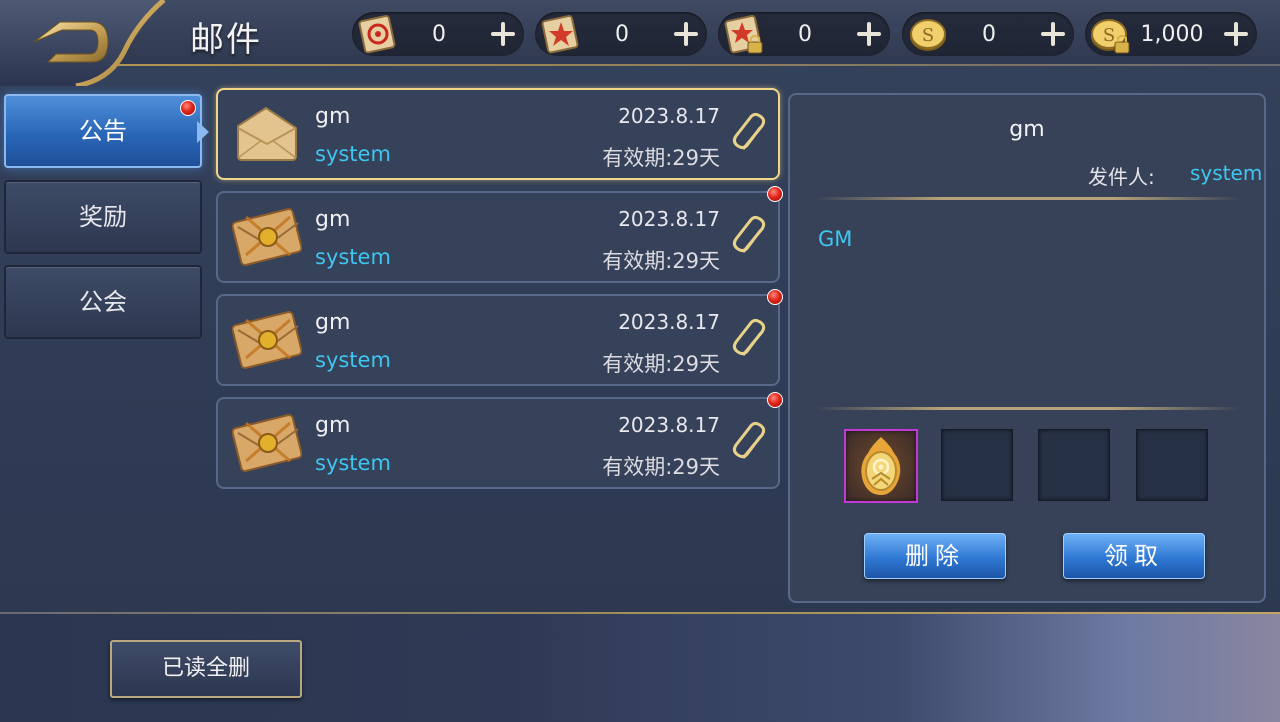 This screenshot has height=722, width=1280. Describe the element at coordinates (226, 40) in the screenshot. I see `page-title: 邮件` at that location.